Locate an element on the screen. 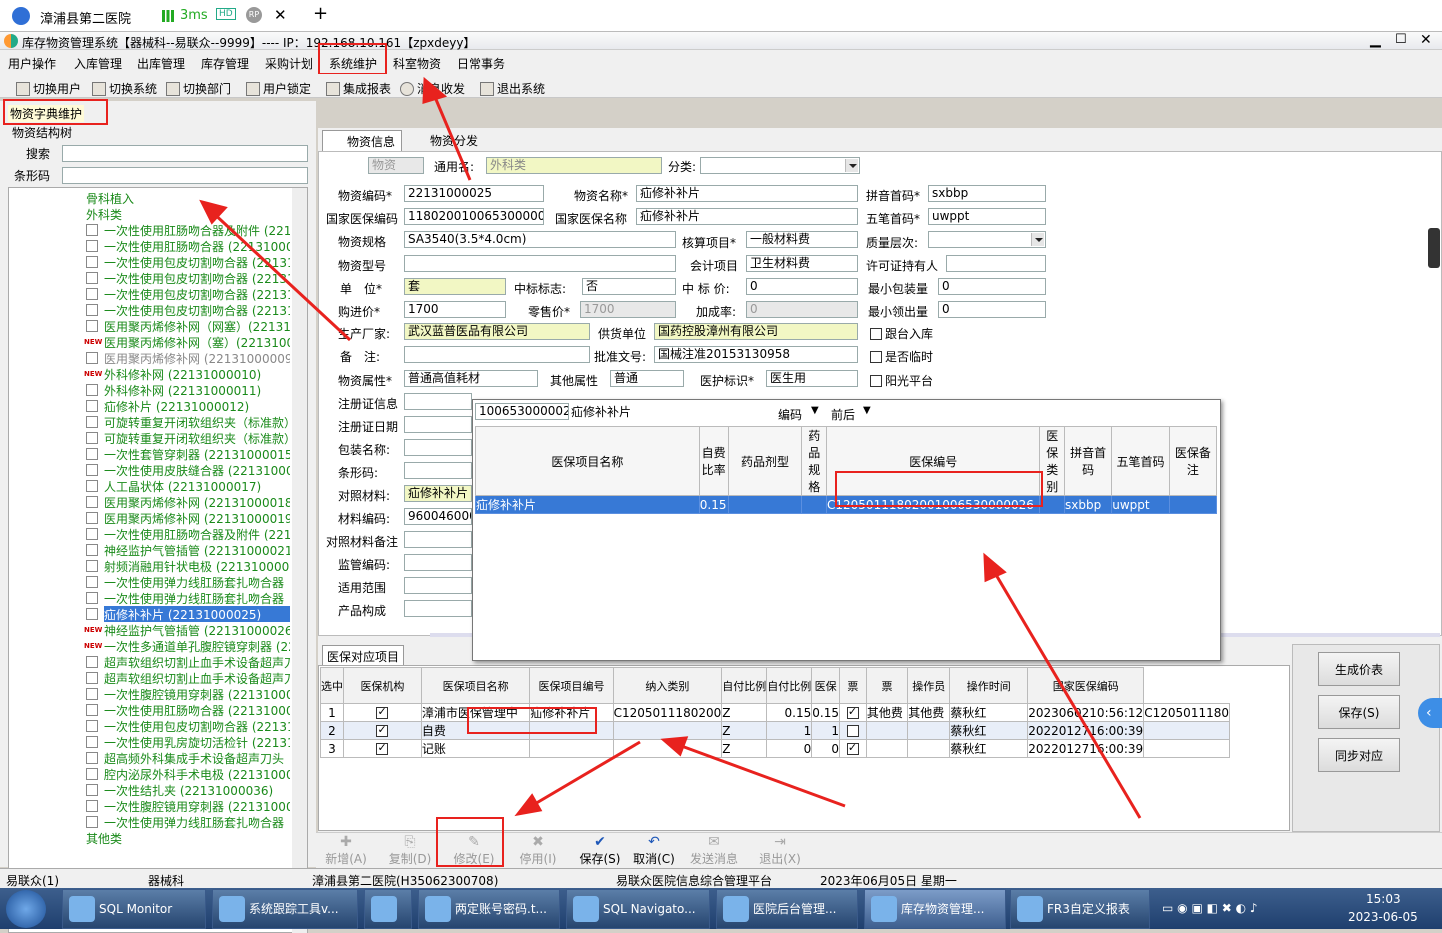 This screenshot has height=933, width=1442. status-user: 易联众(1) is located at coordinates (32, 881).